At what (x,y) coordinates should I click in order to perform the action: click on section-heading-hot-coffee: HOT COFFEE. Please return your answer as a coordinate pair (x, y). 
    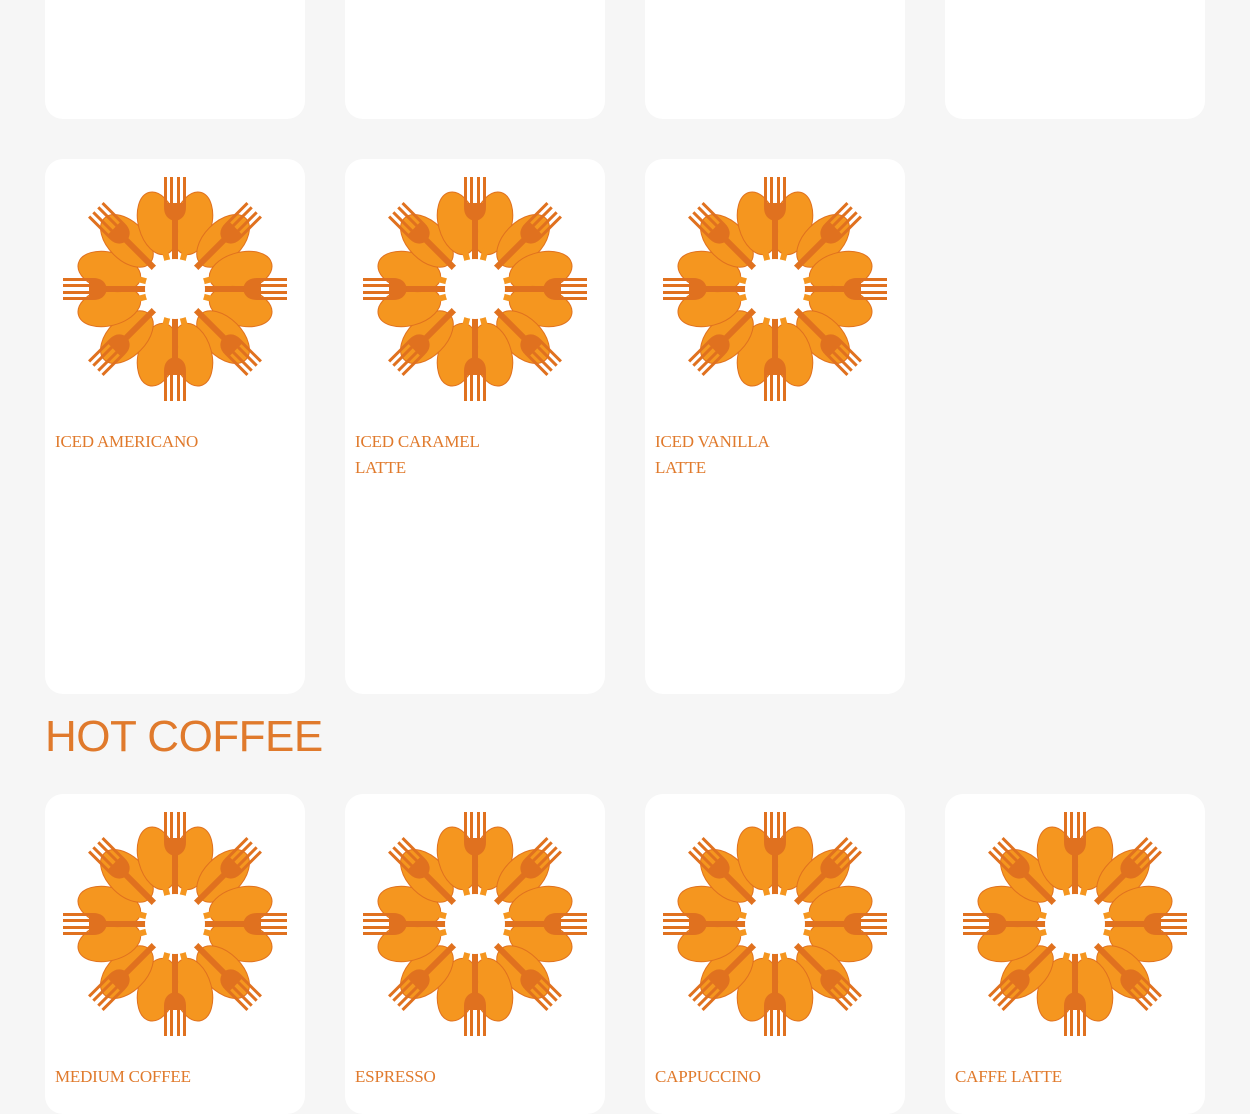
    Looking at the image, I should click on (184, 736).